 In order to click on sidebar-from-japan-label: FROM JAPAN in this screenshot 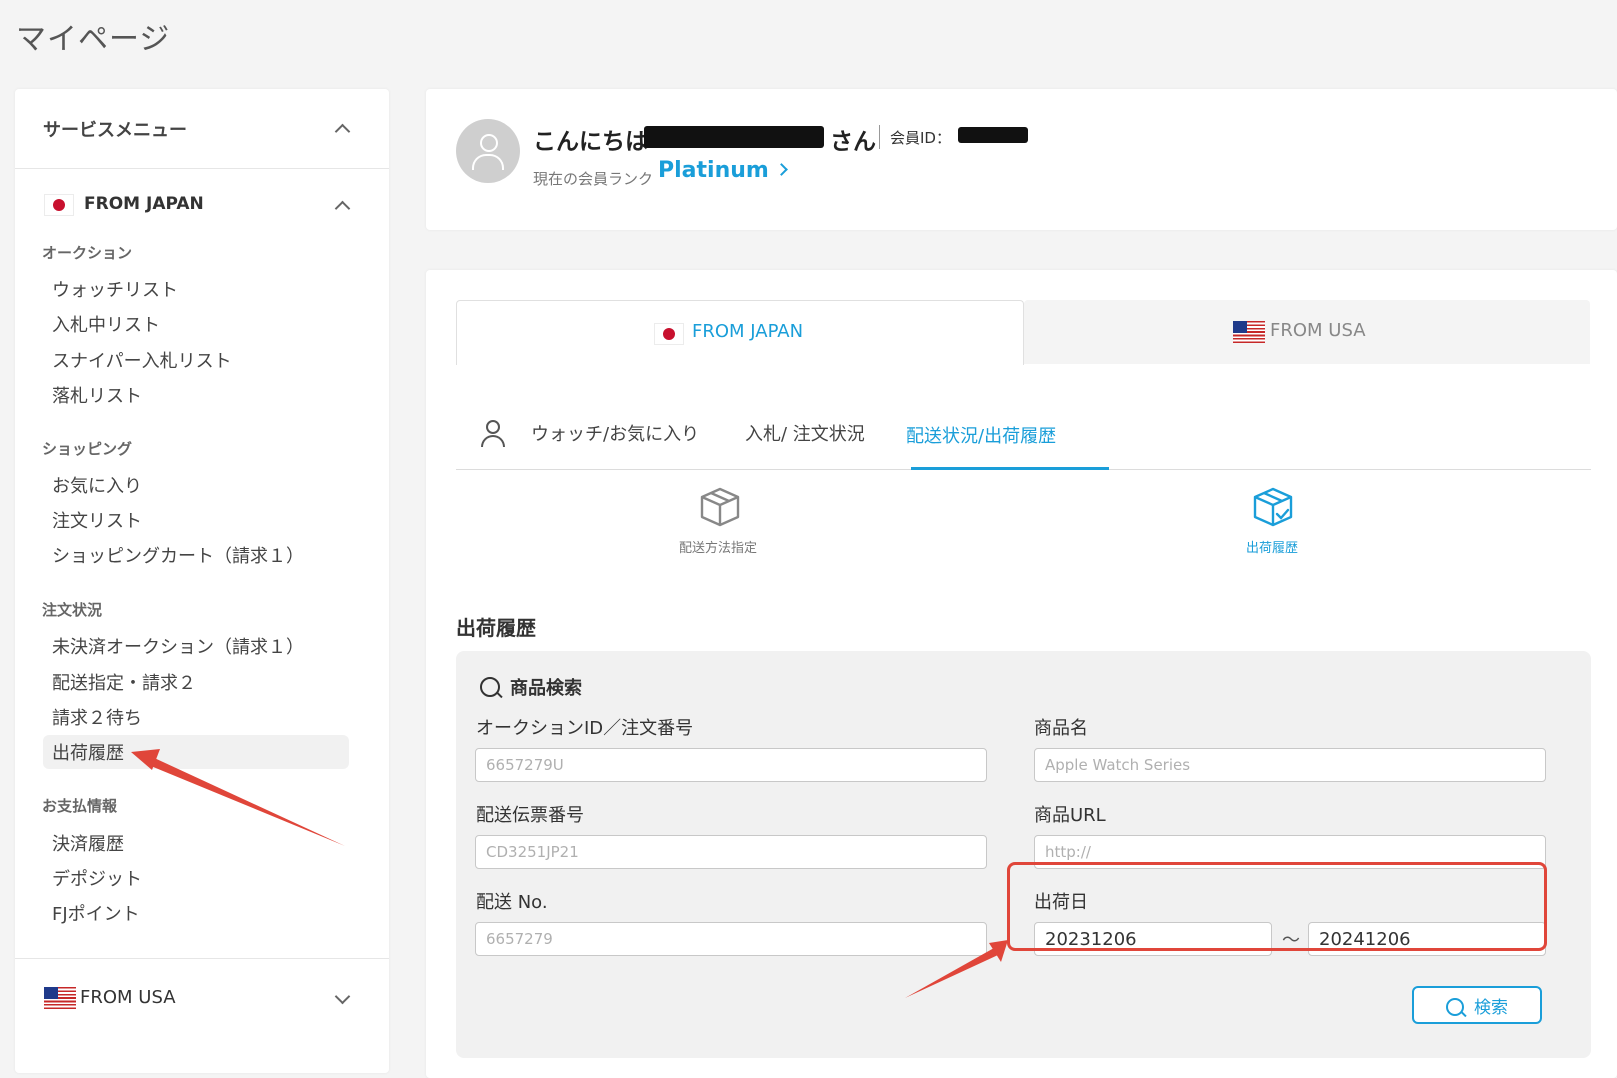, I will do `click(144, 204)`.